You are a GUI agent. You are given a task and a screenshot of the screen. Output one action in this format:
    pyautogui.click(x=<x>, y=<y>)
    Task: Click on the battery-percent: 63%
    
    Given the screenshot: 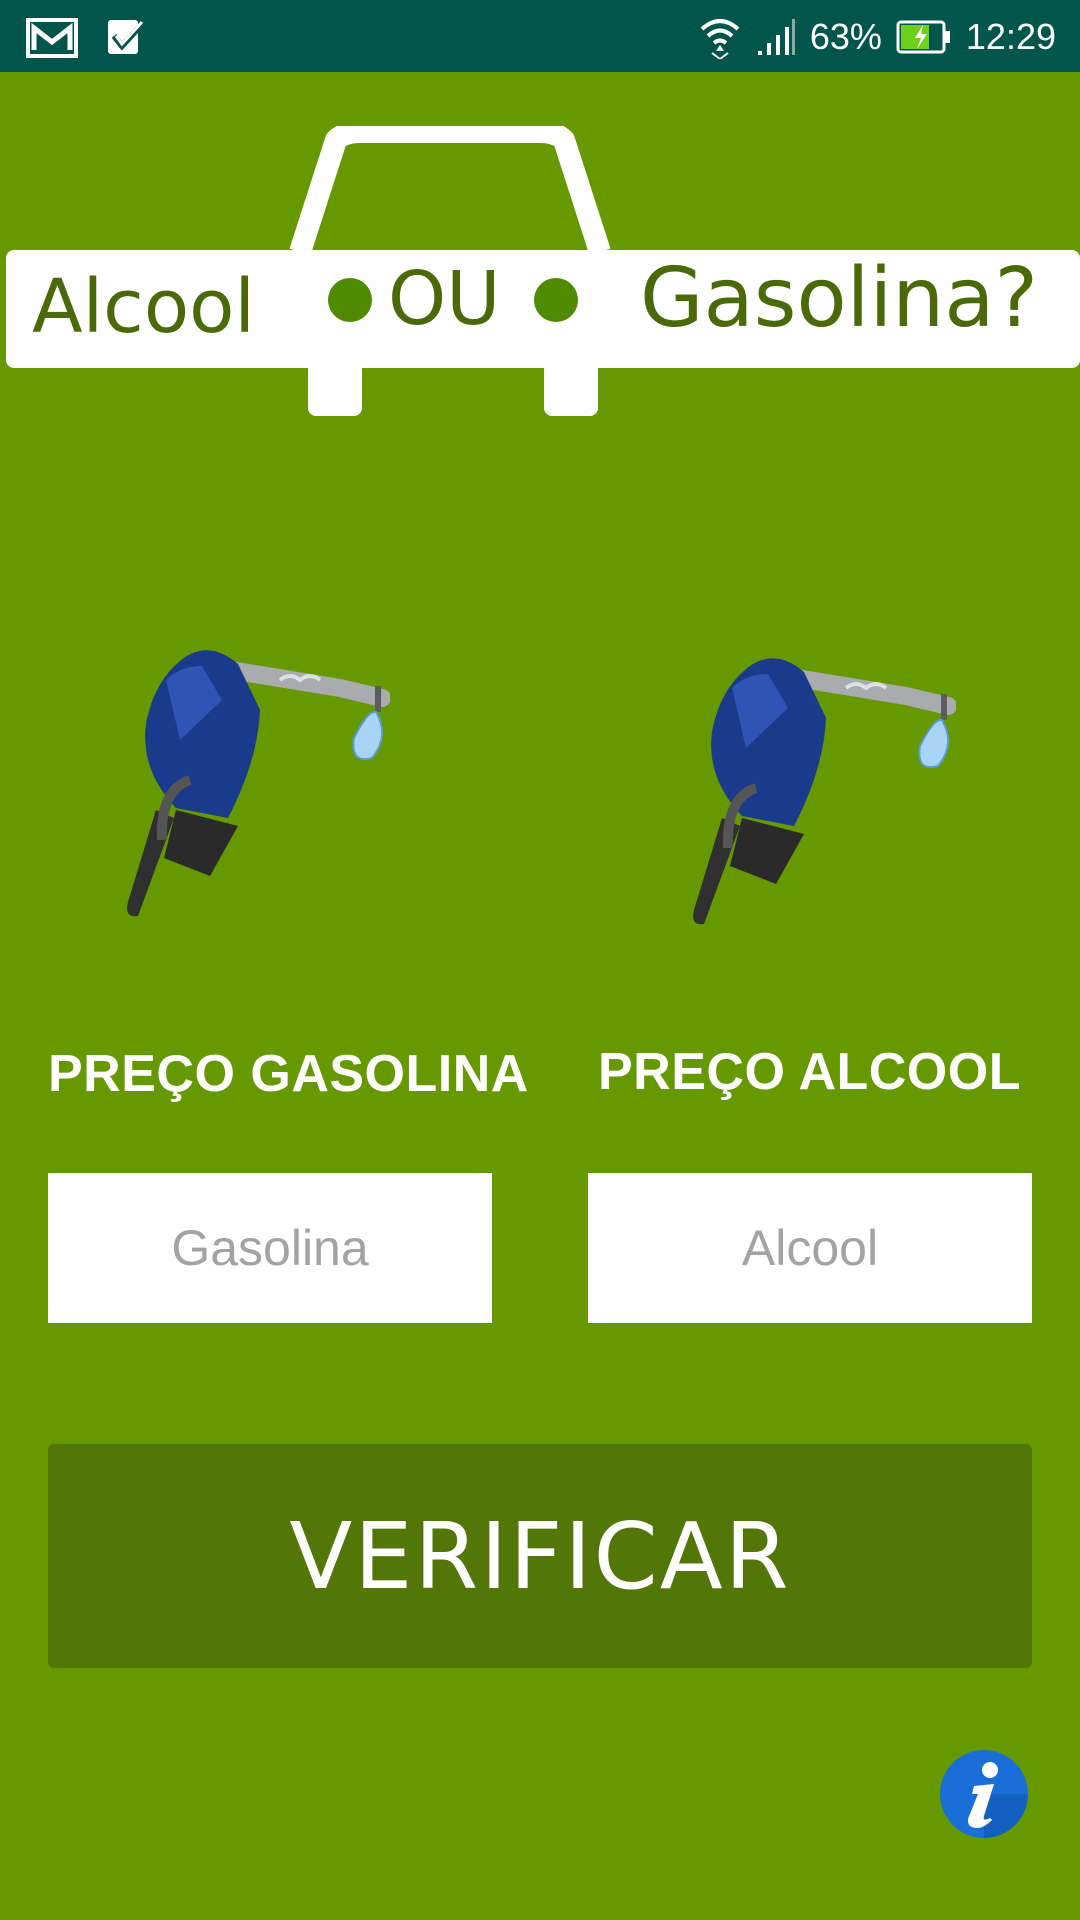 What is the action you would take?
    pyautogui.click(x=845, y=36)
    